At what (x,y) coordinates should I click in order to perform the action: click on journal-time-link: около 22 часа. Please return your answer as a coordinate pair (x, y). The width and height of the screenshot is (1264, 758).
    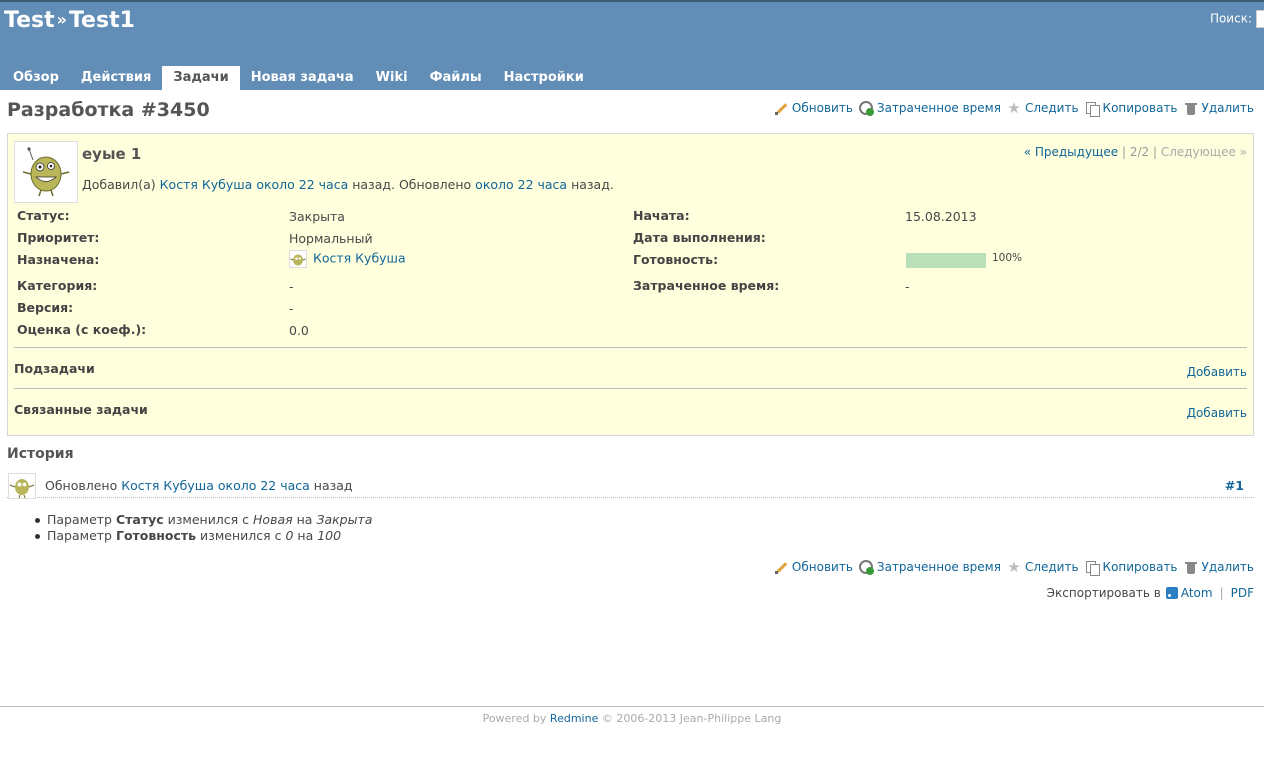
    Looking at the image, I should click on (264, 485).